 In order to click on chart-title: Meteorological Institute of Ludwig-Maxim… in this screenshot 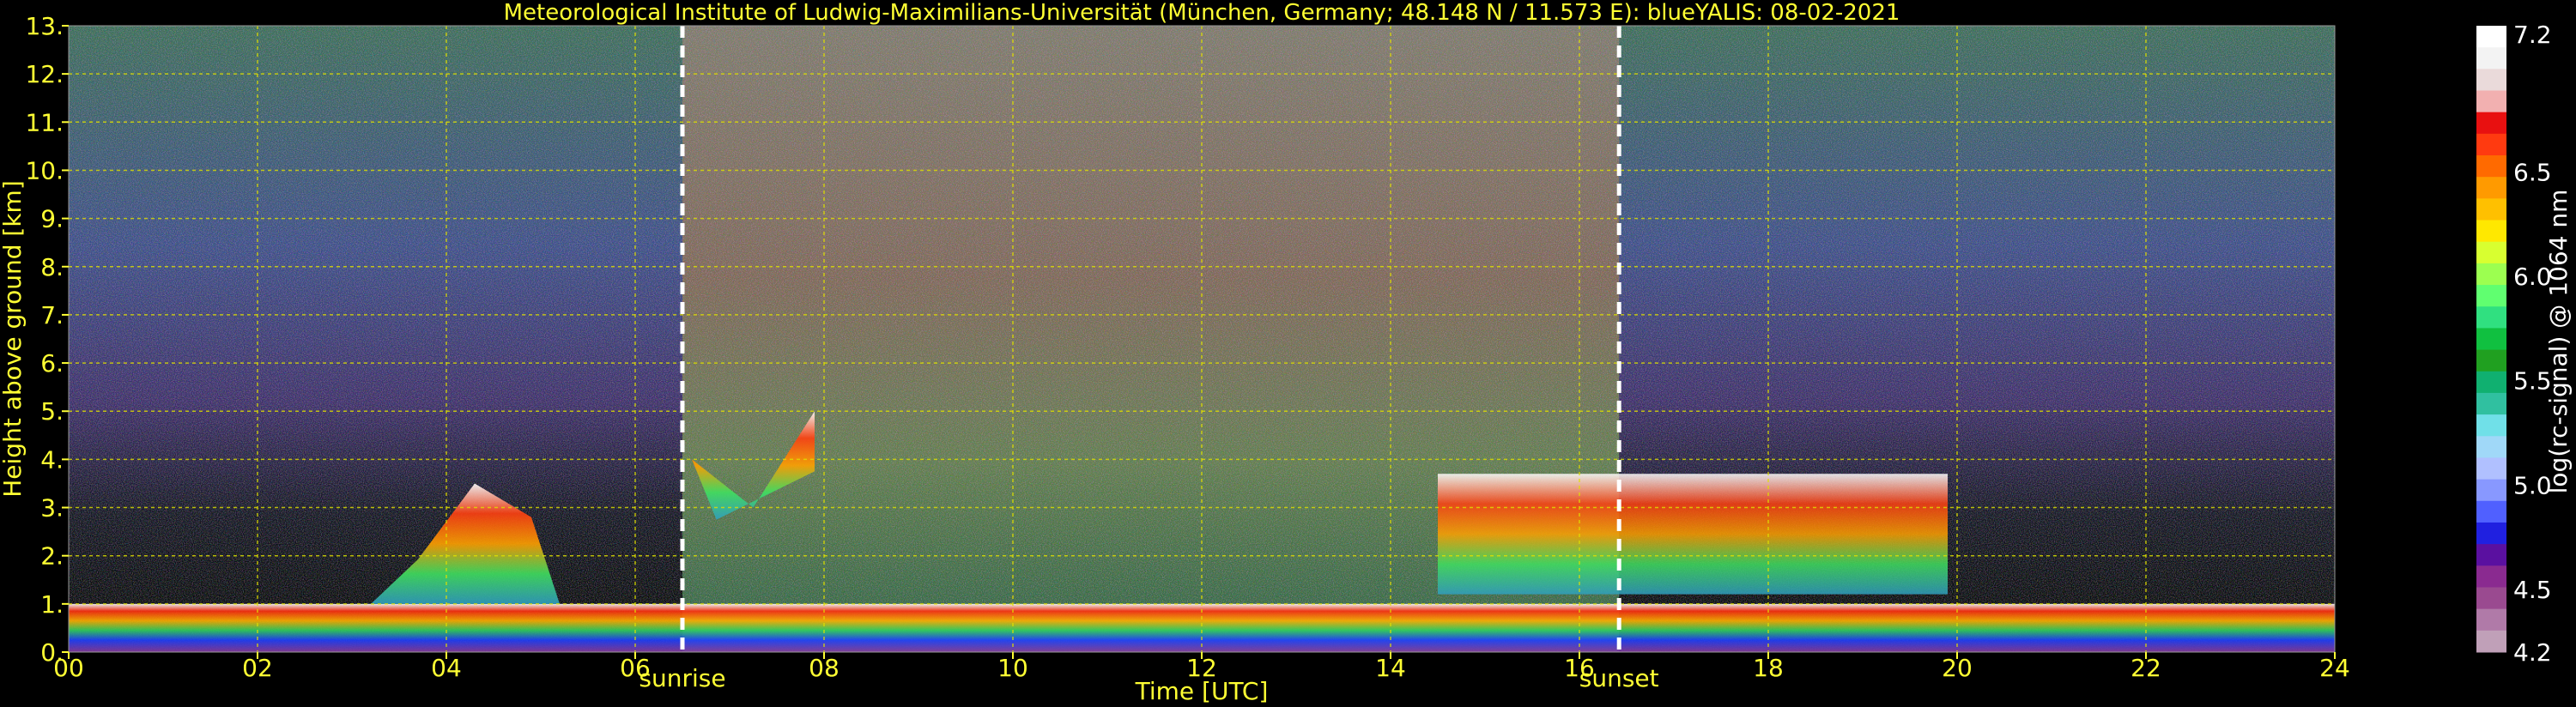, I will do `click(1202, 13)`.